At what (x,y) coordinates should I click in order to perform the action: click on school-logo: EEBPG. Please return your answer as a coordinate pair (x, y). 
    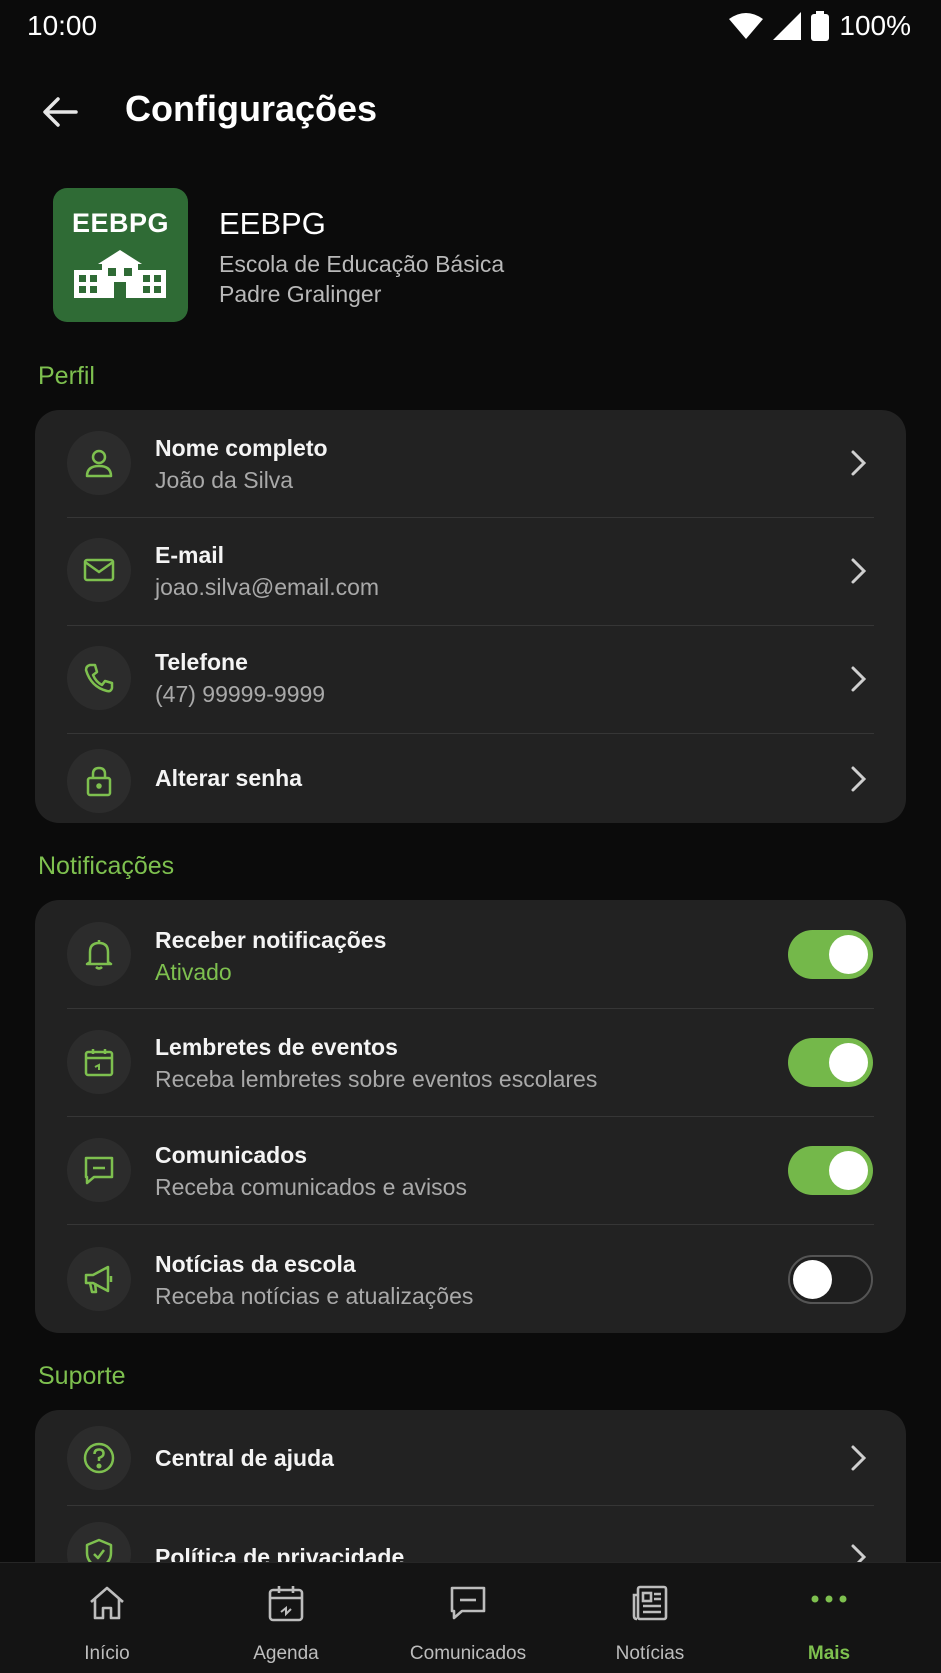
    Looking at the image, I should click on (120, 255).